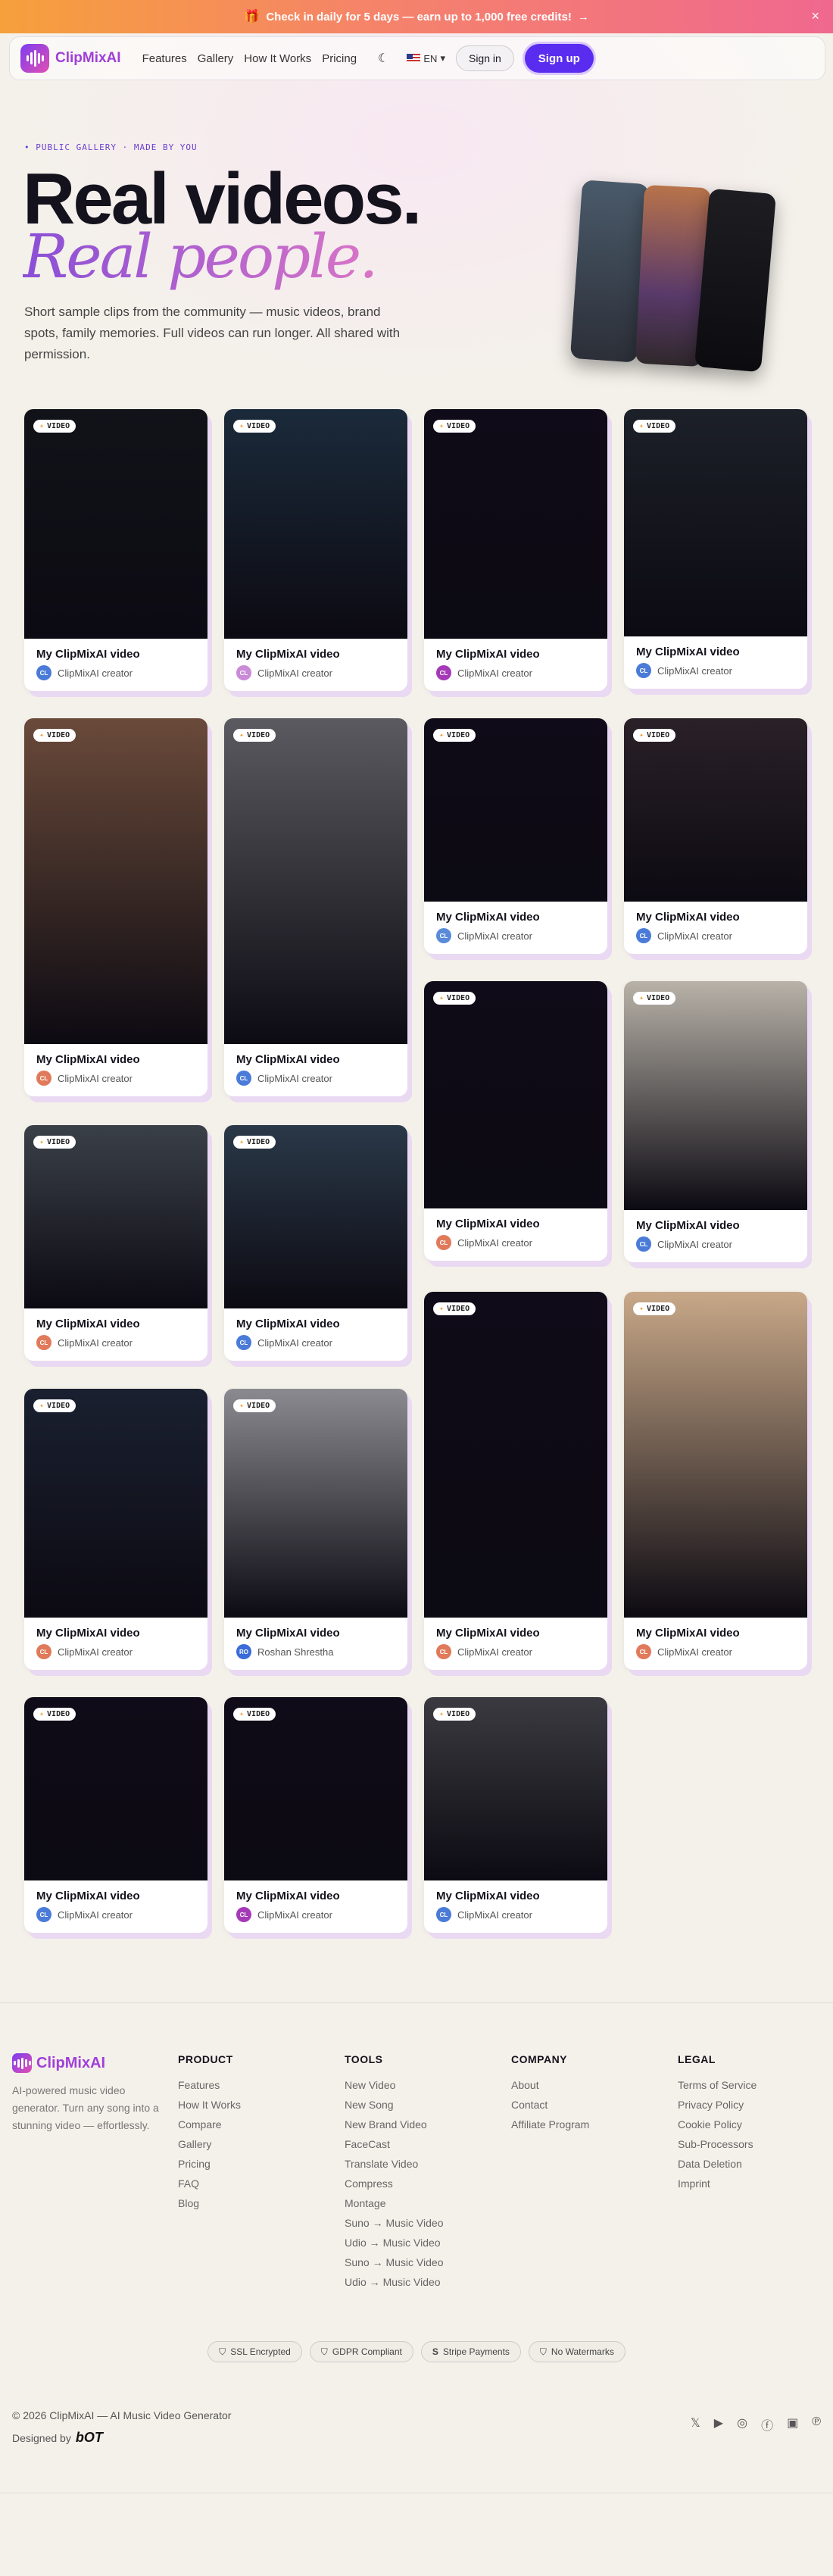 The height and width of the screenshot is (2576, 833). Describe the element at coordinates (718, 2424) in the screenshot. I see `youtube-icon: ▶` at that location.